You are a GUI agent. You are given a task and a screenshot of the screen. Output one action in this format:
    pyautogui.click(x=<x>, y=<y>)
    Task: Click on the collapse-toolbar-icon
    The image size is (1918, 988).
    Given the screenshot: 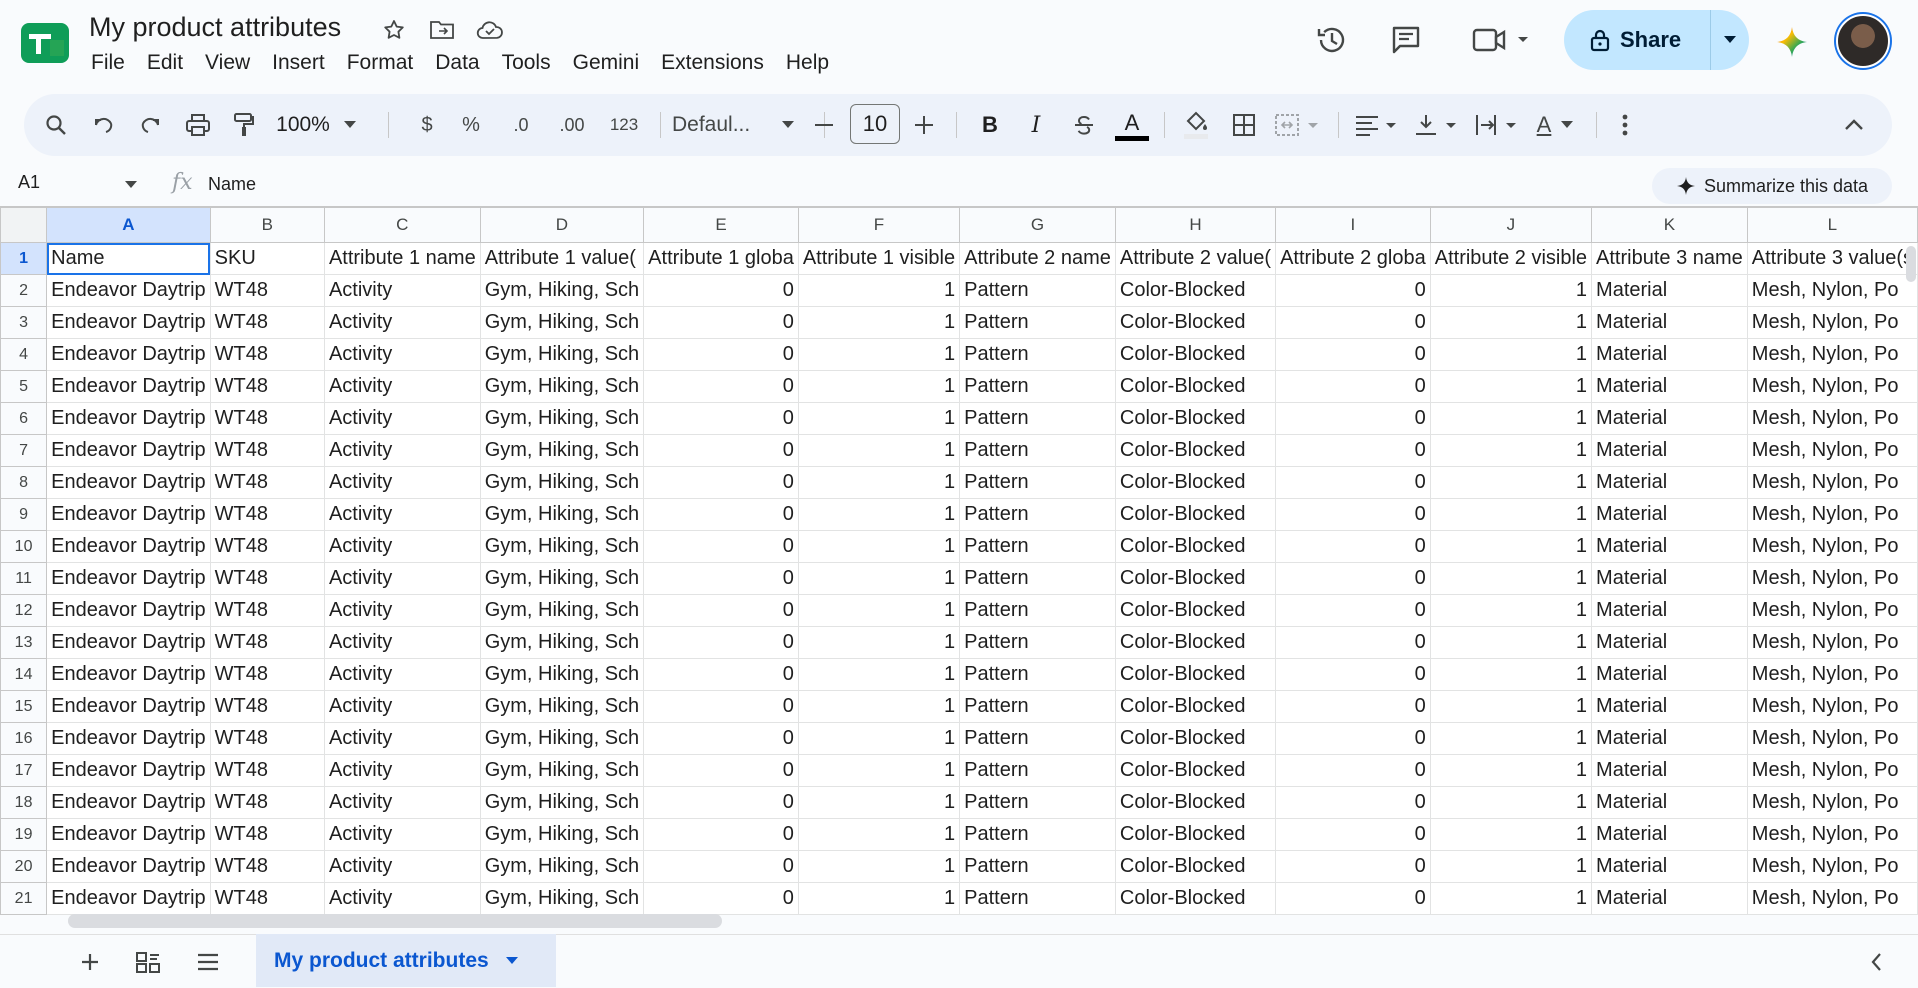 What is the action you would take?
    pyautogui.click(x=1854, y=125)
    